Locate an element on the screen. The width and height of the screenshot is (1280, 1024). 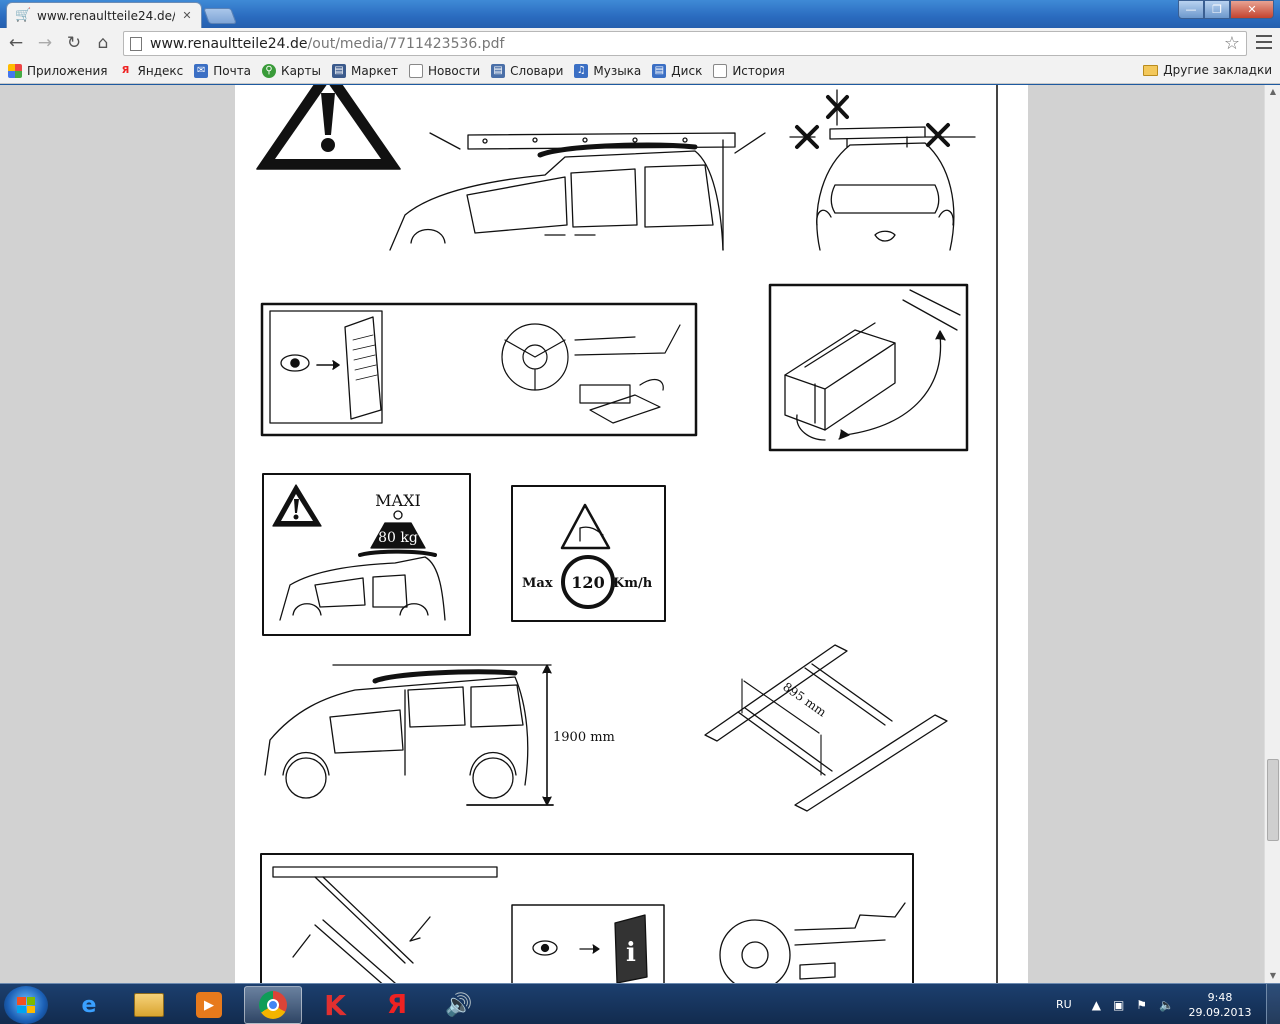
market-icon: ▤ is located at coordinates (339, 70).